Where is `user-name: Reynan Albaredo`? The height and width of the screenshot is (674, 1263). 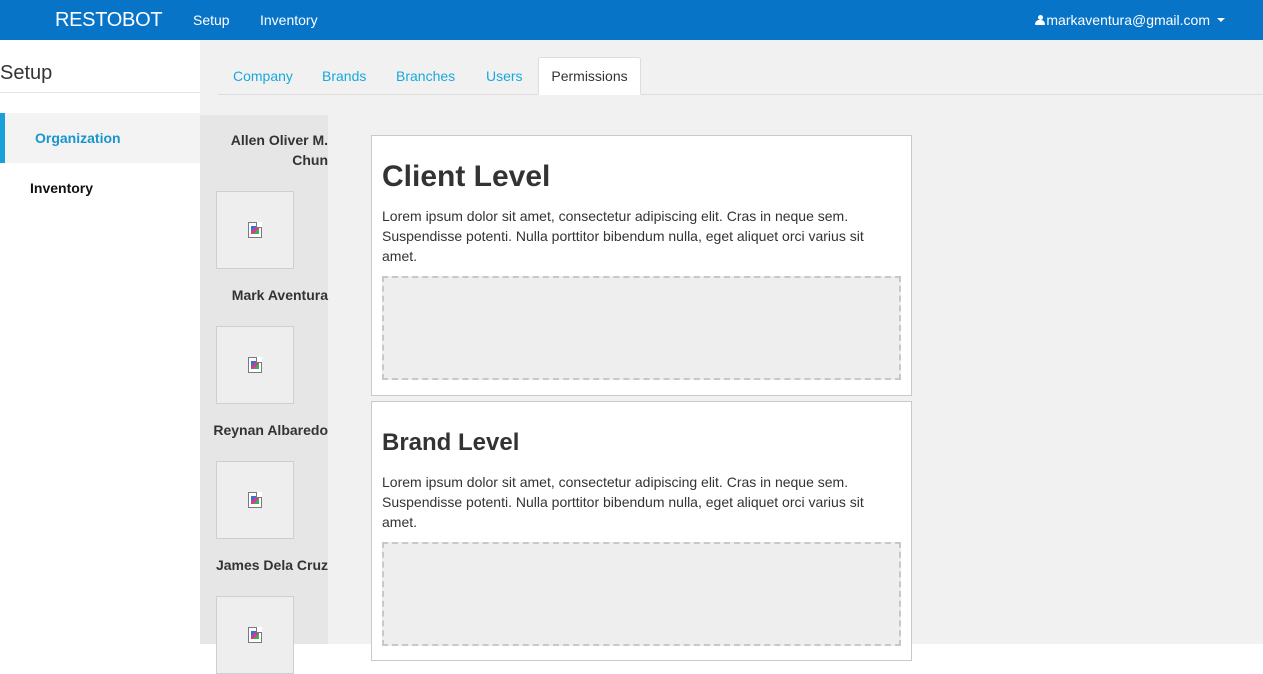 user-name: Reynan Albaredo is located at coordinates (270, 430).